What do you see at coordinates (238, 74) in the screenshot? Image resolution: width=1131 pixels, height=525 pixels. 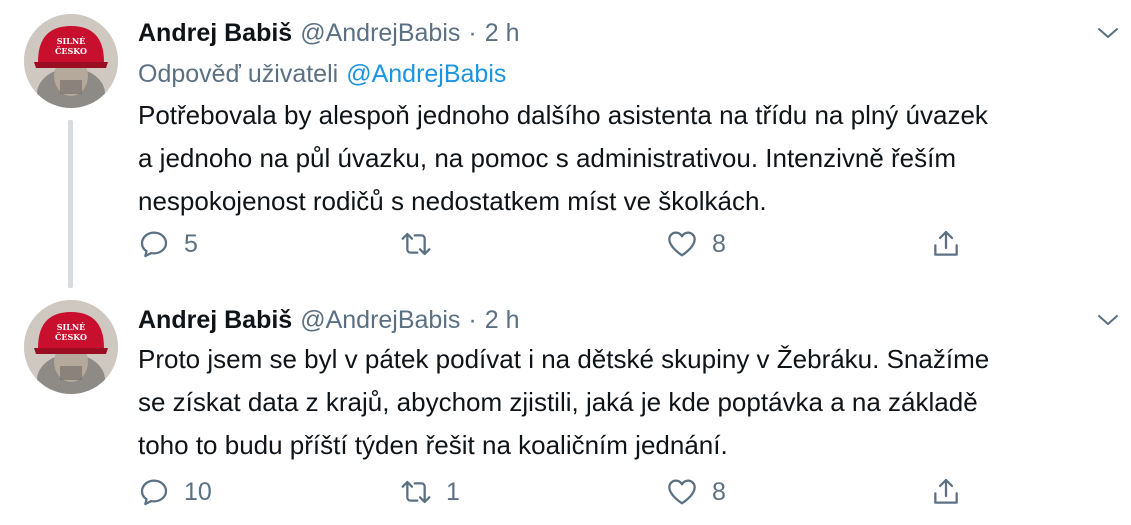 I see `replying-prefix: Odpověď uživateli` at bounding box center [238, 74].